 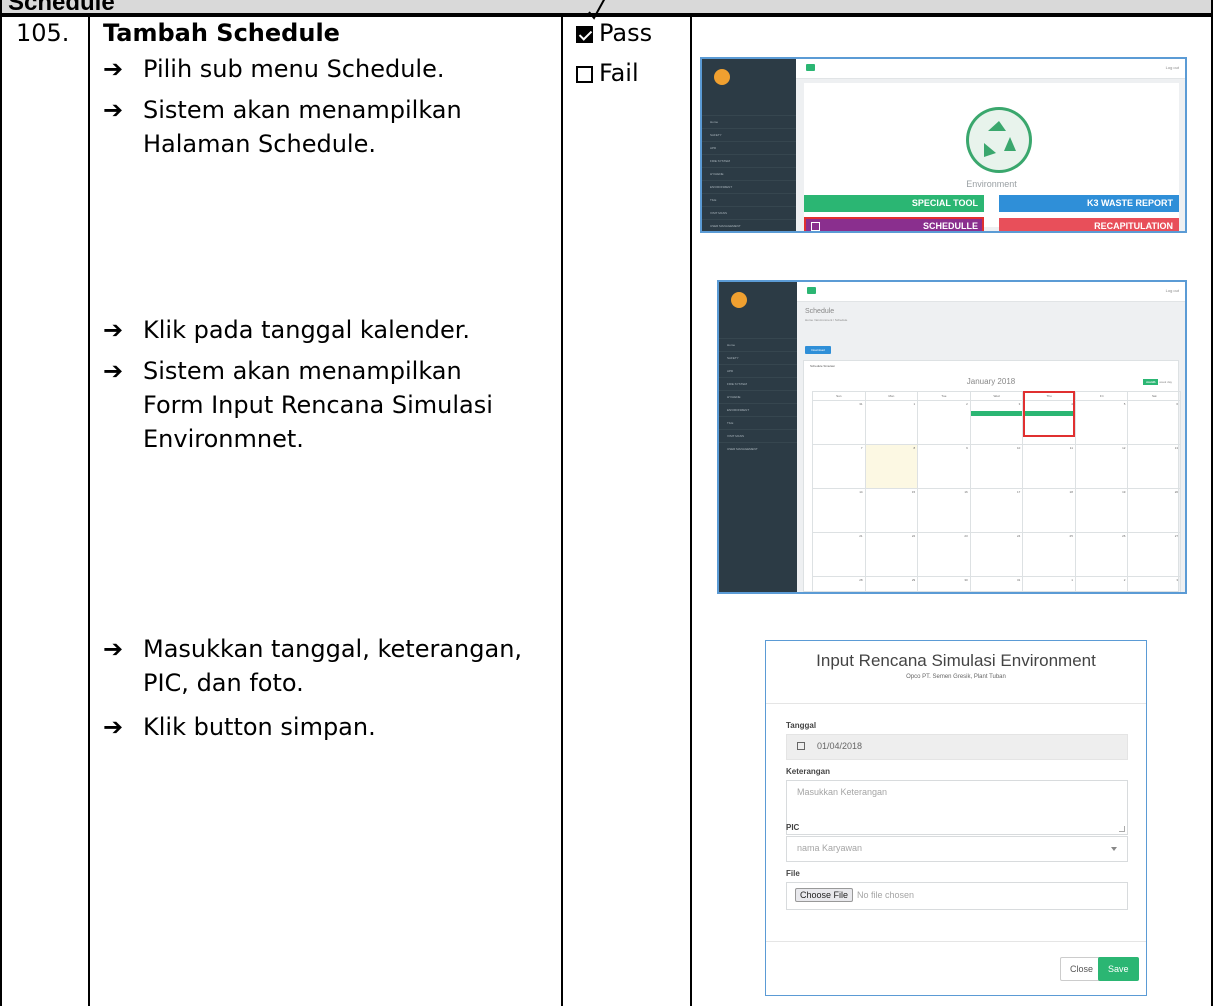 I want to click on choose-file-button: Choose File, so click(x=824, y=895).